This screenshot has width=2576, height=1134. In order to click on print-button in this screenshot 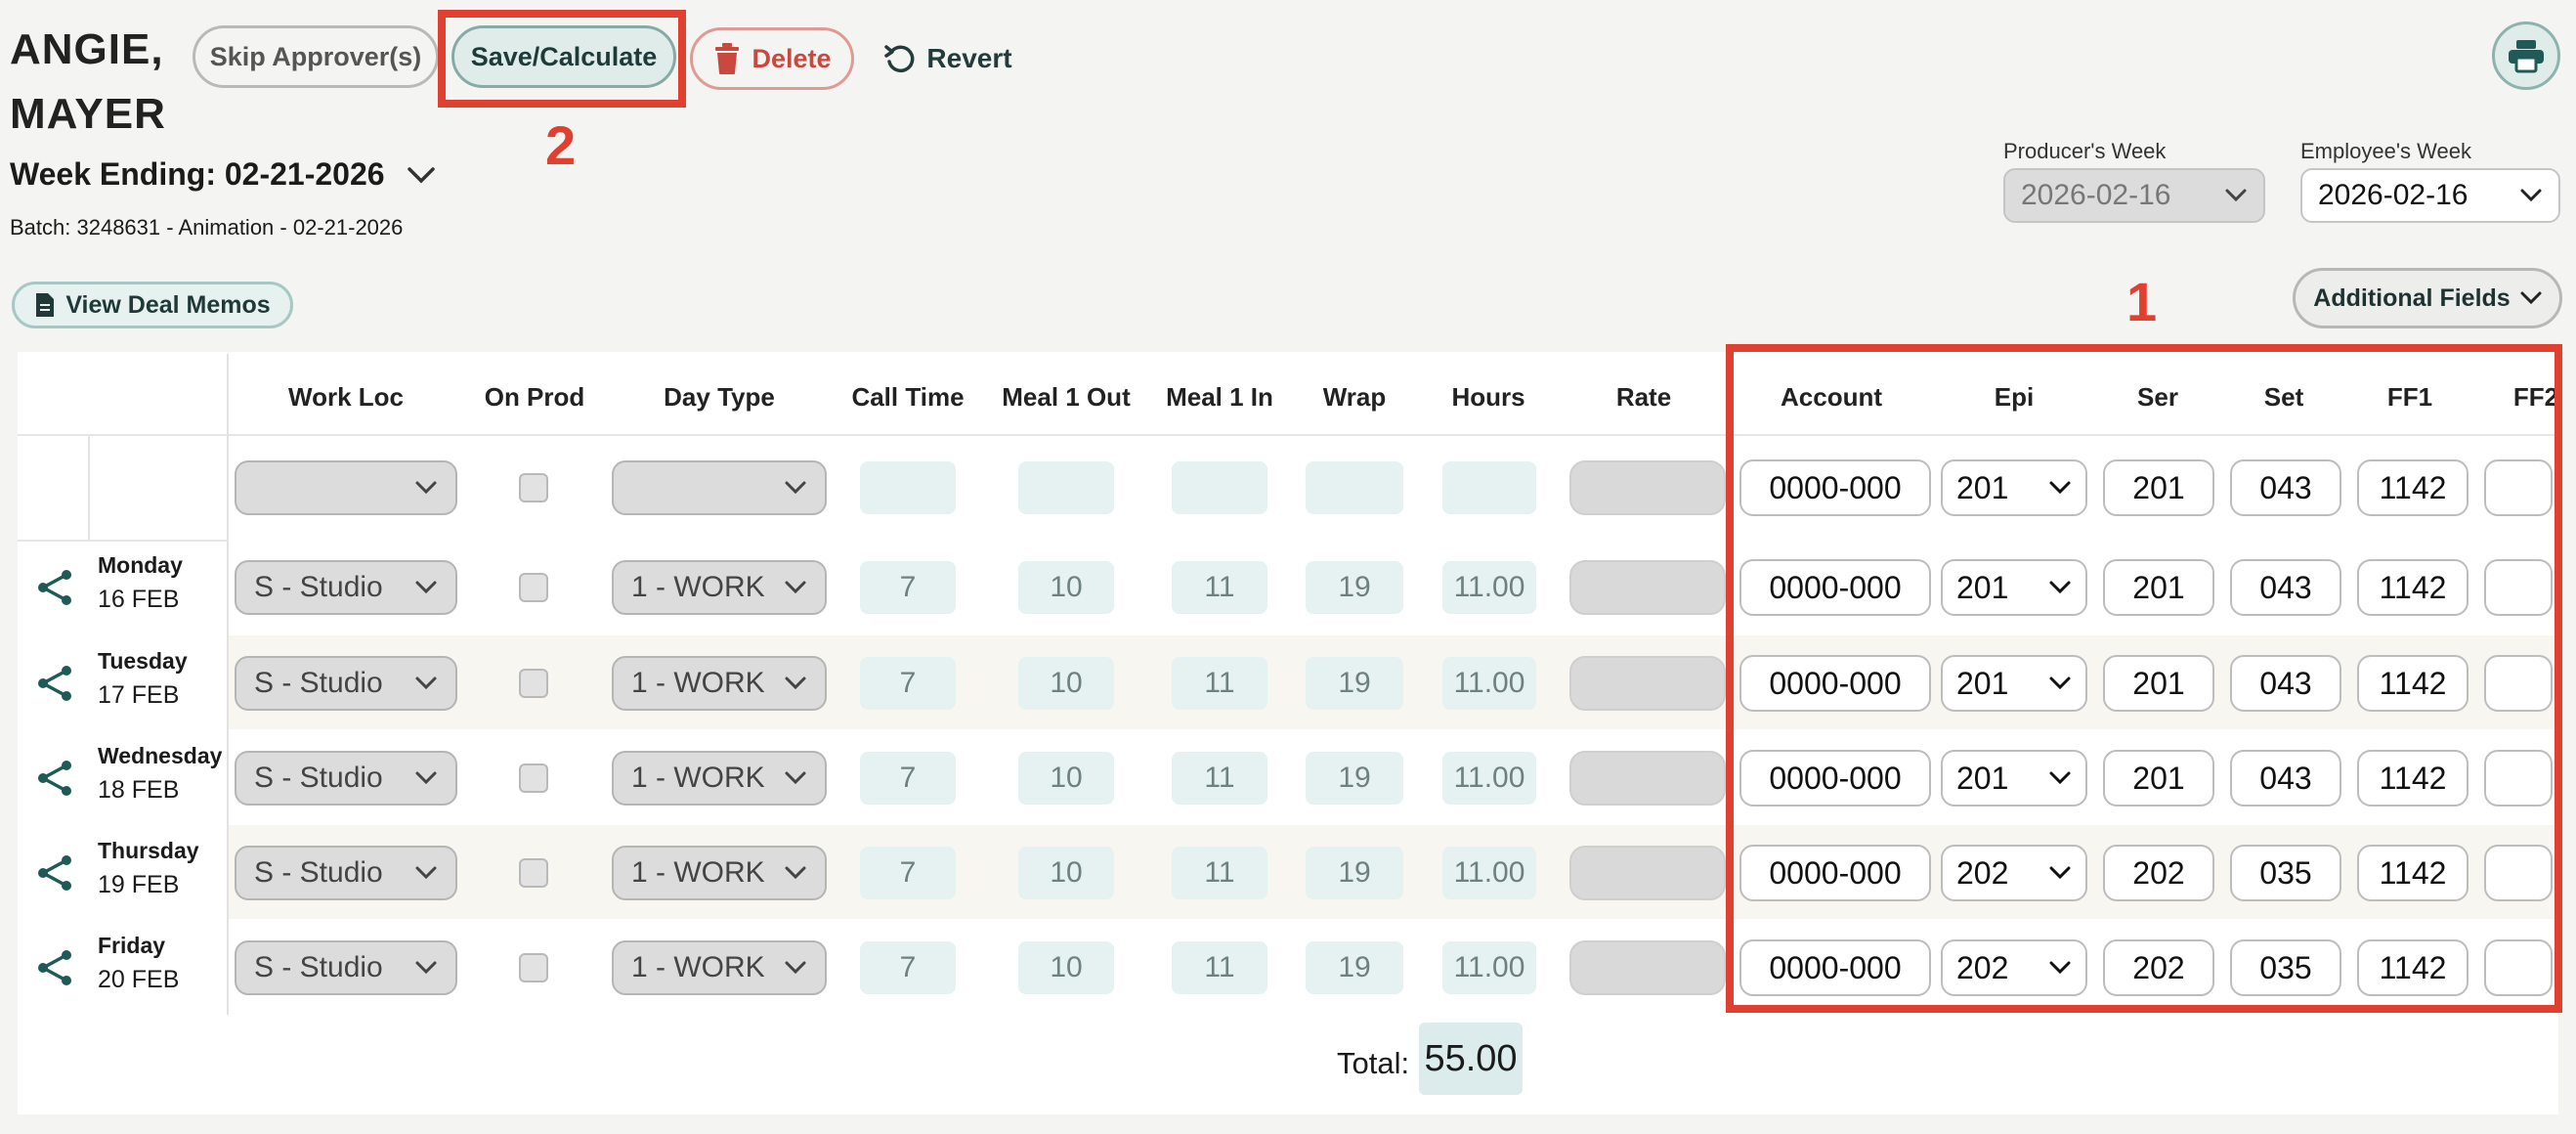, I will do `click(2526, 56)`.